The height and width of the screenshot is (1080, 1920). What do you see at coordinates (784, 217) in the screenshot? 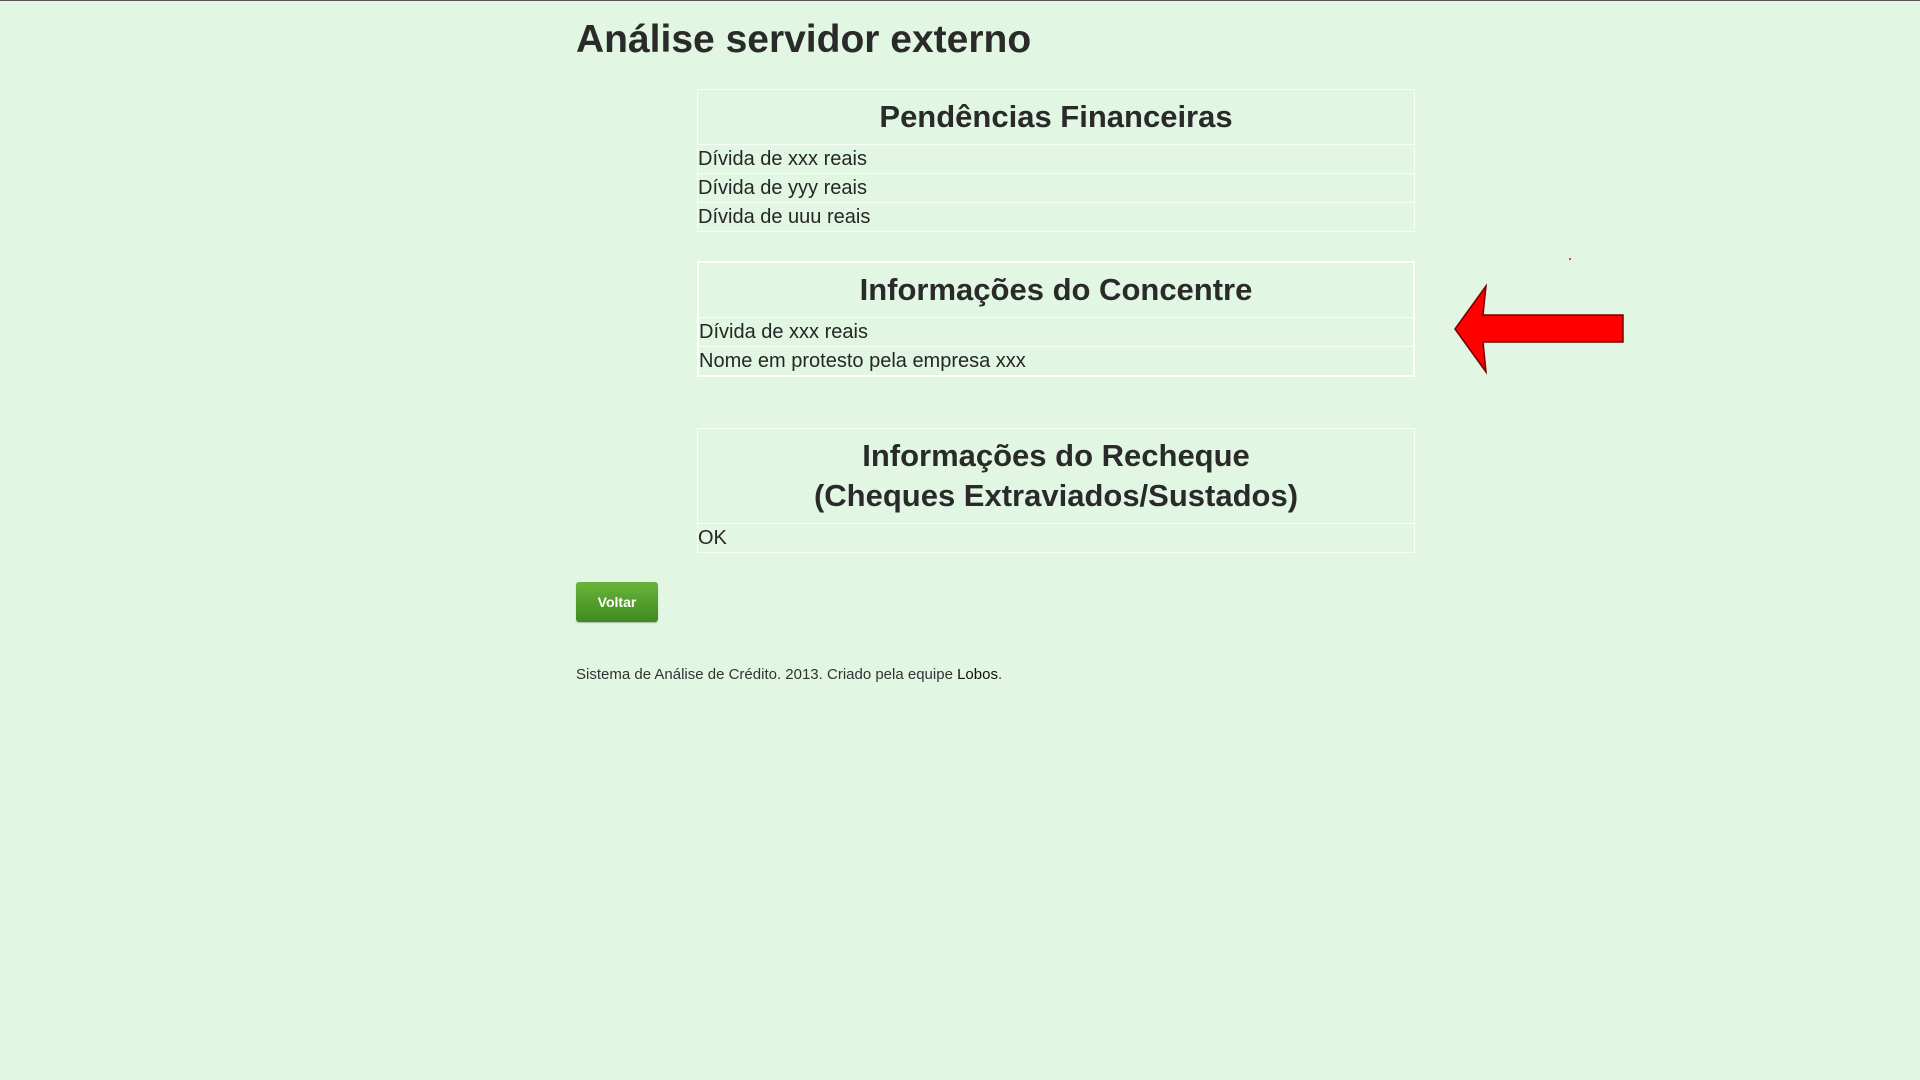
I see `list-item: Dívida de uuu reais` at bounding box center [784, 217].